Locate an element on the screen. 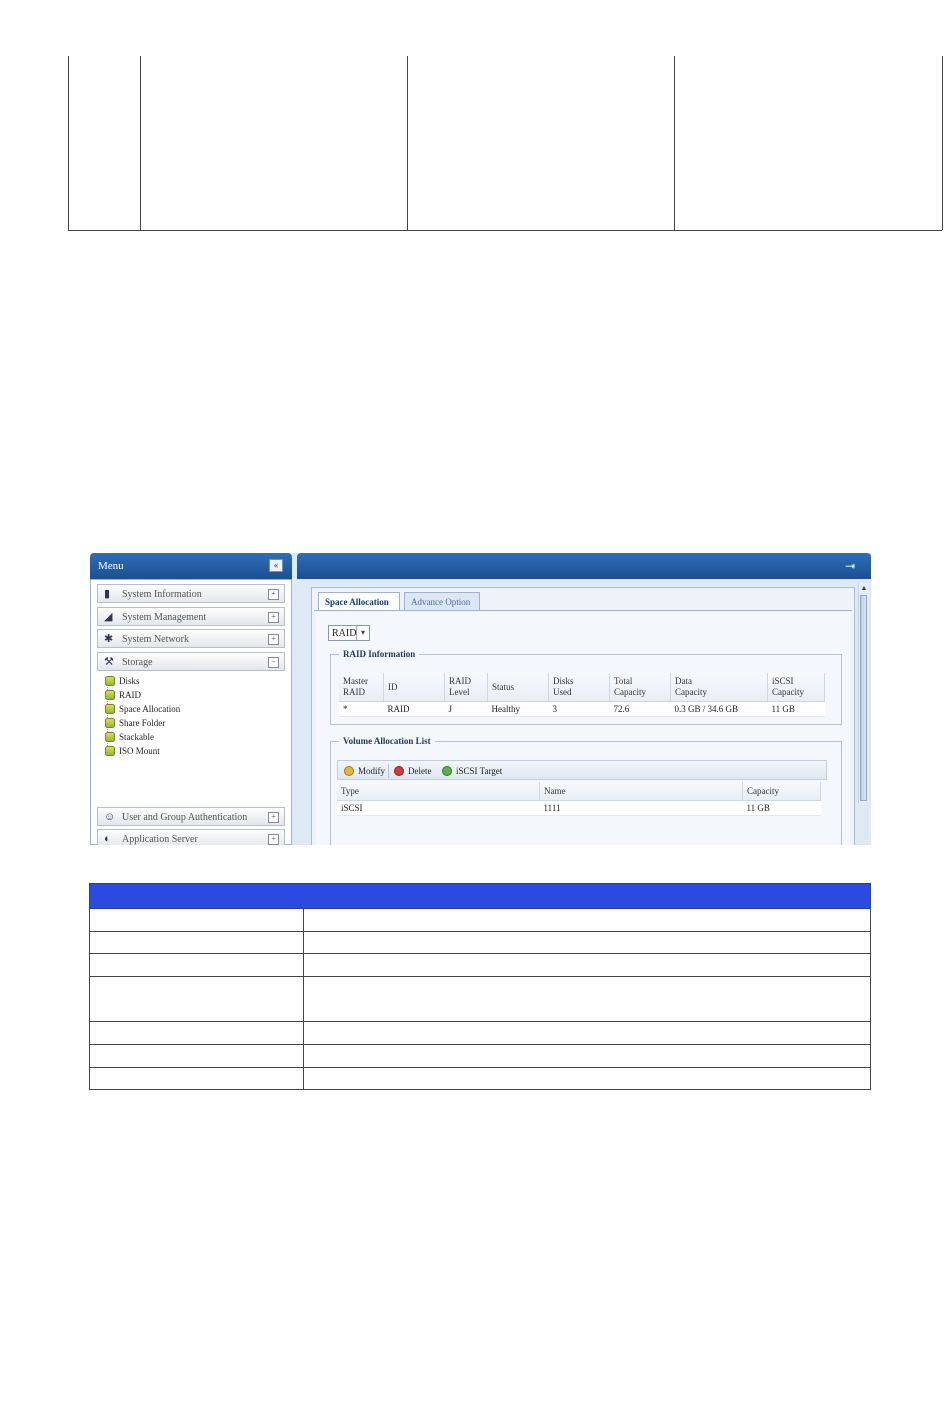  vertical-scrollbar: ▲ is located at coordinates (863, 693).